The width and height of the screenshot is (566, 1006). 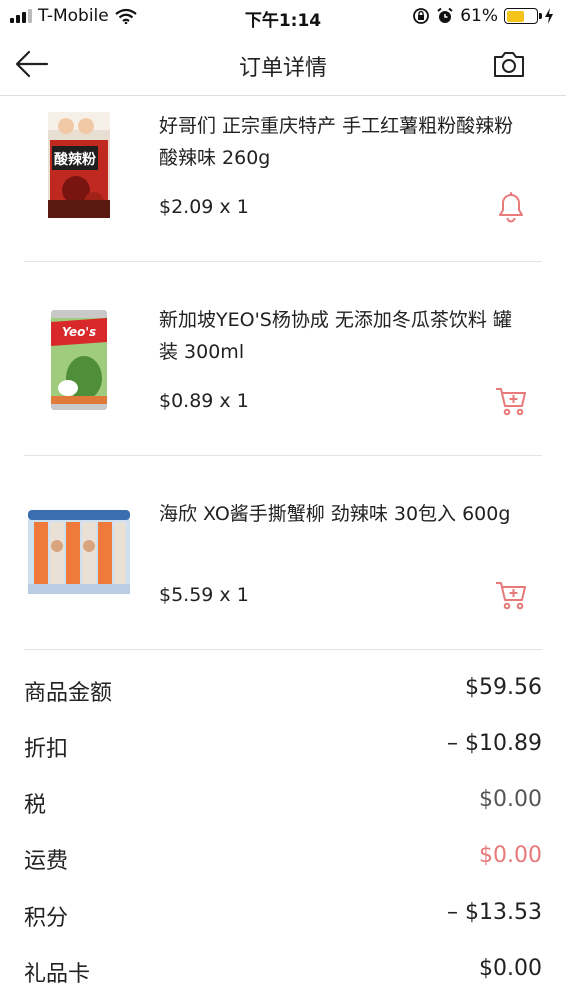 I want to click on charging-icon, so click(x=549, y=16).